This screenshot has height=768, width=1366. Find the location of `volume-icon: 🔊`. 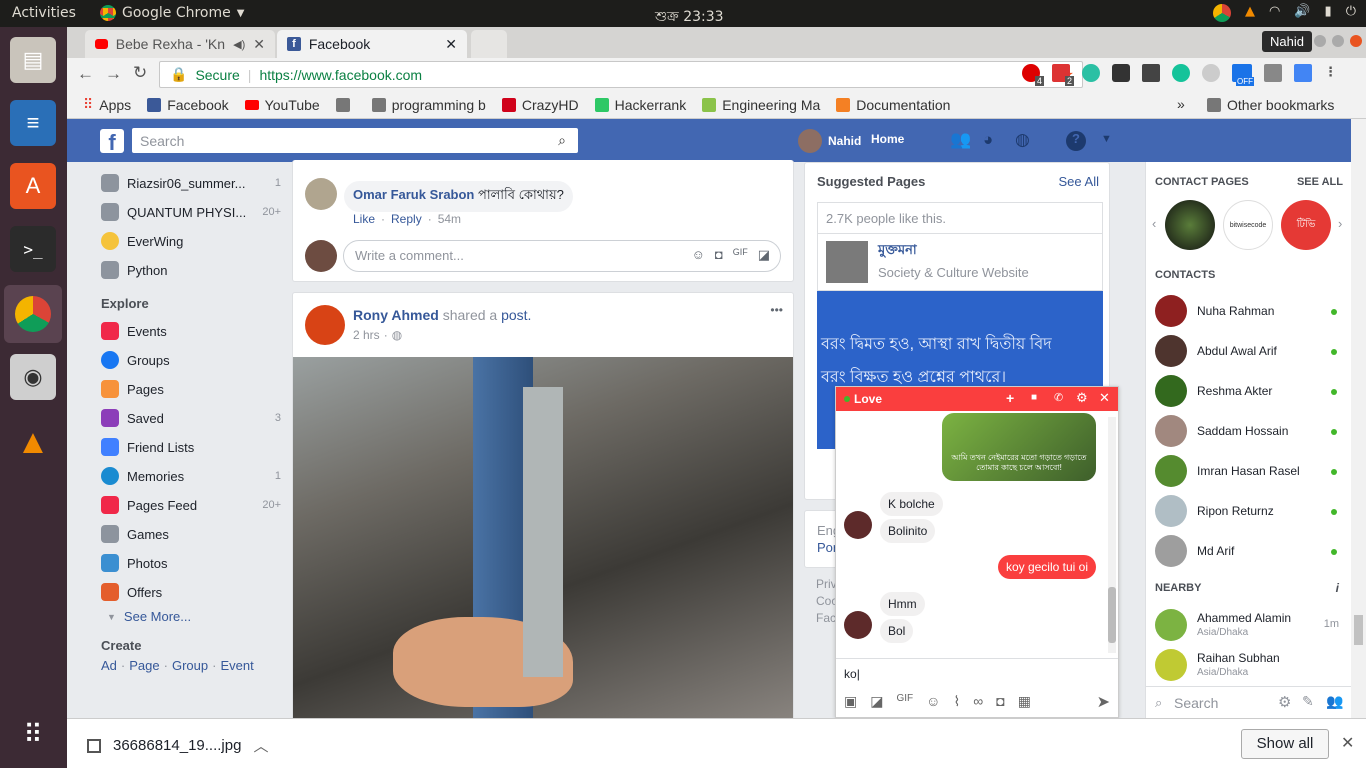

volume-icon: 🔊 is located at coordinates (1302, 13).